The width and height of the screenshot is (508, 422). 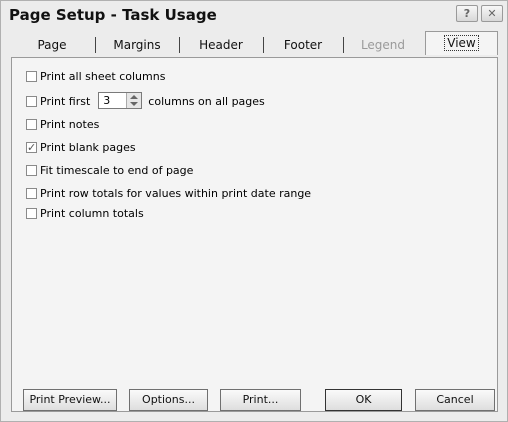 What do you see at coordinates (134, 104) in the screenshot?
I see `spin-down-icon` at bounding box center [134, 104].